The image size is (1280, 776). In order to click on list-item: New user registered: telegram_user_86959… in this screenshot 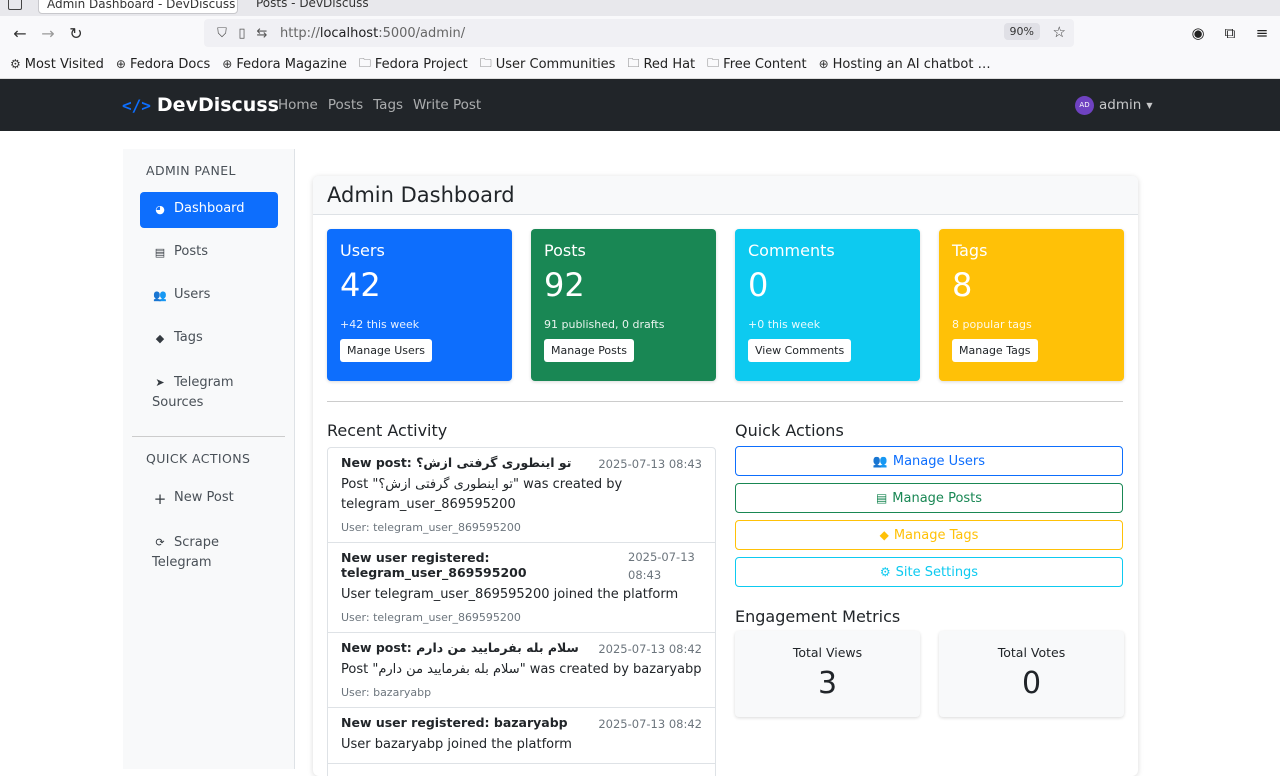, I will do `click(521, 588)`.